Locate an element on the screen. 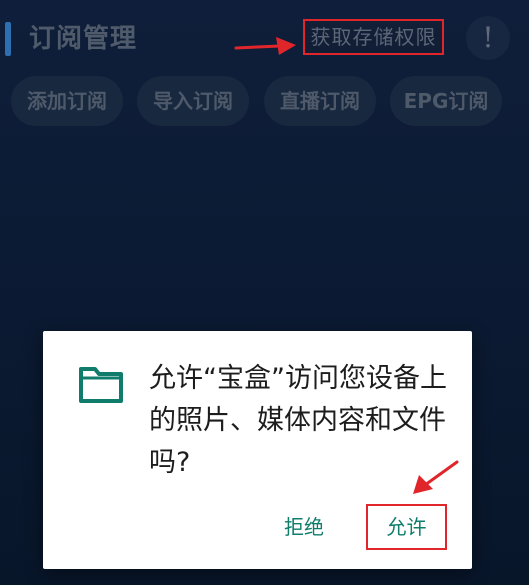 Image resolution: width=529 pixels, height=585 pixels. dialog-actions: 拒绝 允许 is located at coordinates (257, 524).